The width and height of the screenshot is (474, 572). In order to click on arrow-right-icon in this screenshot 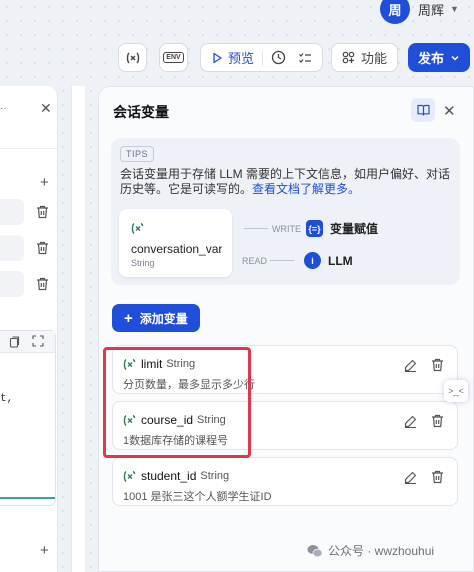, I will do `click(282, 260)`.